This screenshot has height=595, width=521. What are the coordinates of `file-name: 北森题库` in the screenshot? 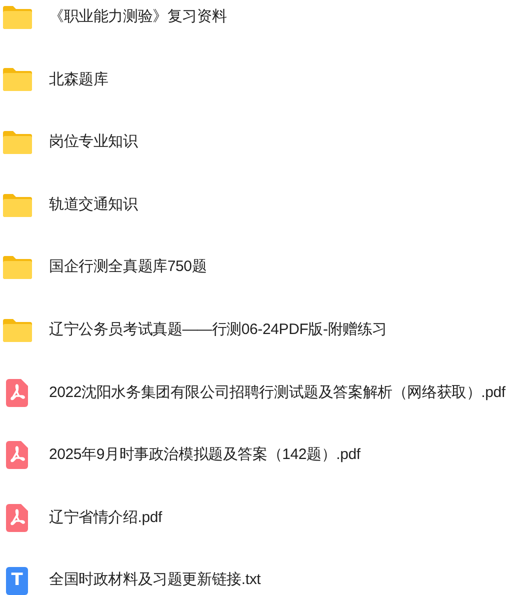 It's located at (78, 80).